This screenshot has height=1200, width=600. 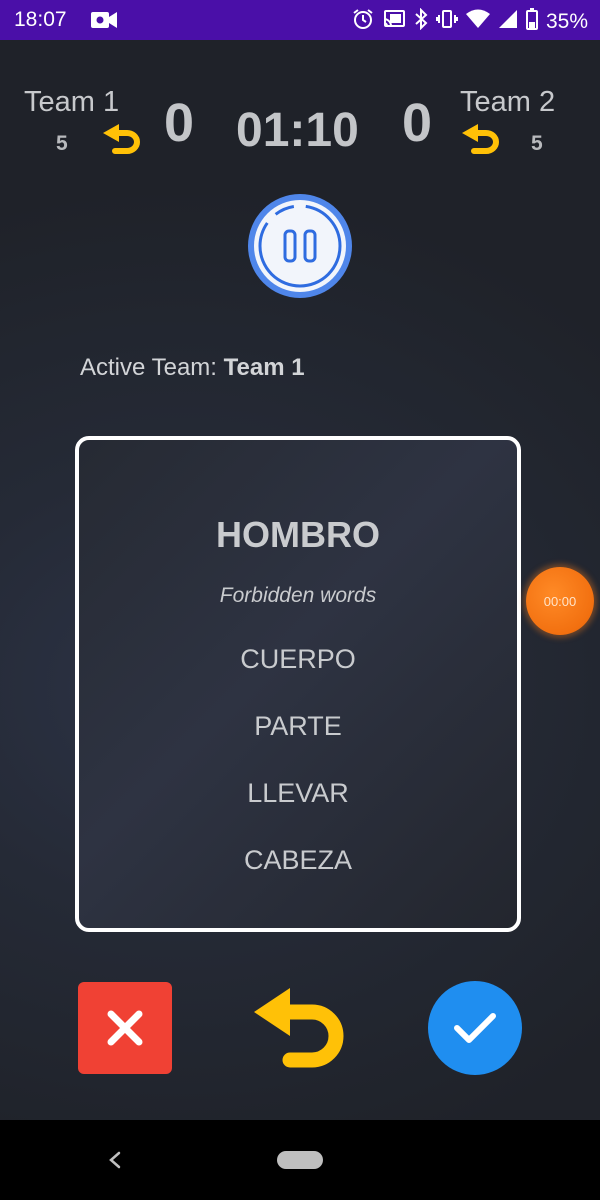 I want to click on team2-undo-icon, so click(x=481, y=144).